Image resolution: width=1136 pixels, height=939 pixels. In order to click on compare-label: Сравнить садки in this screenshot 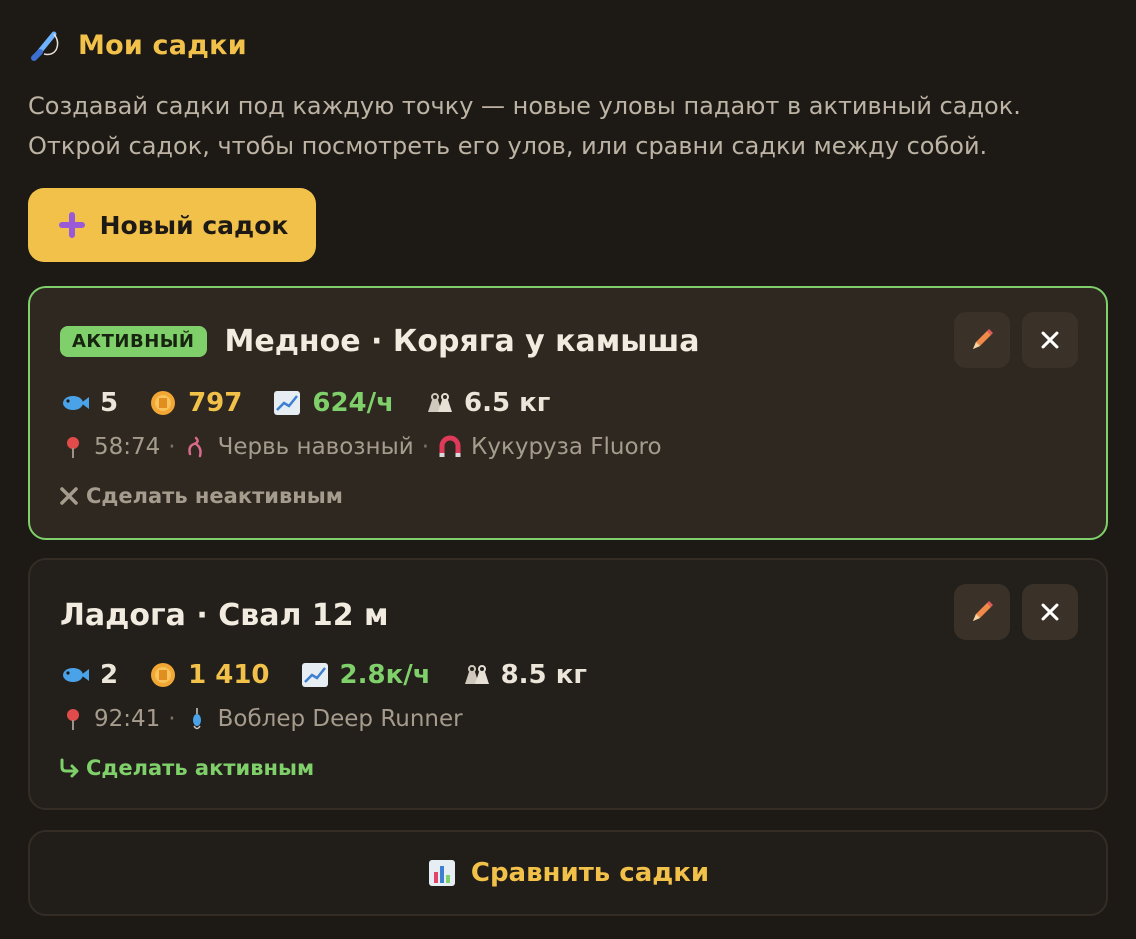, I will do `click(590, 873)`.